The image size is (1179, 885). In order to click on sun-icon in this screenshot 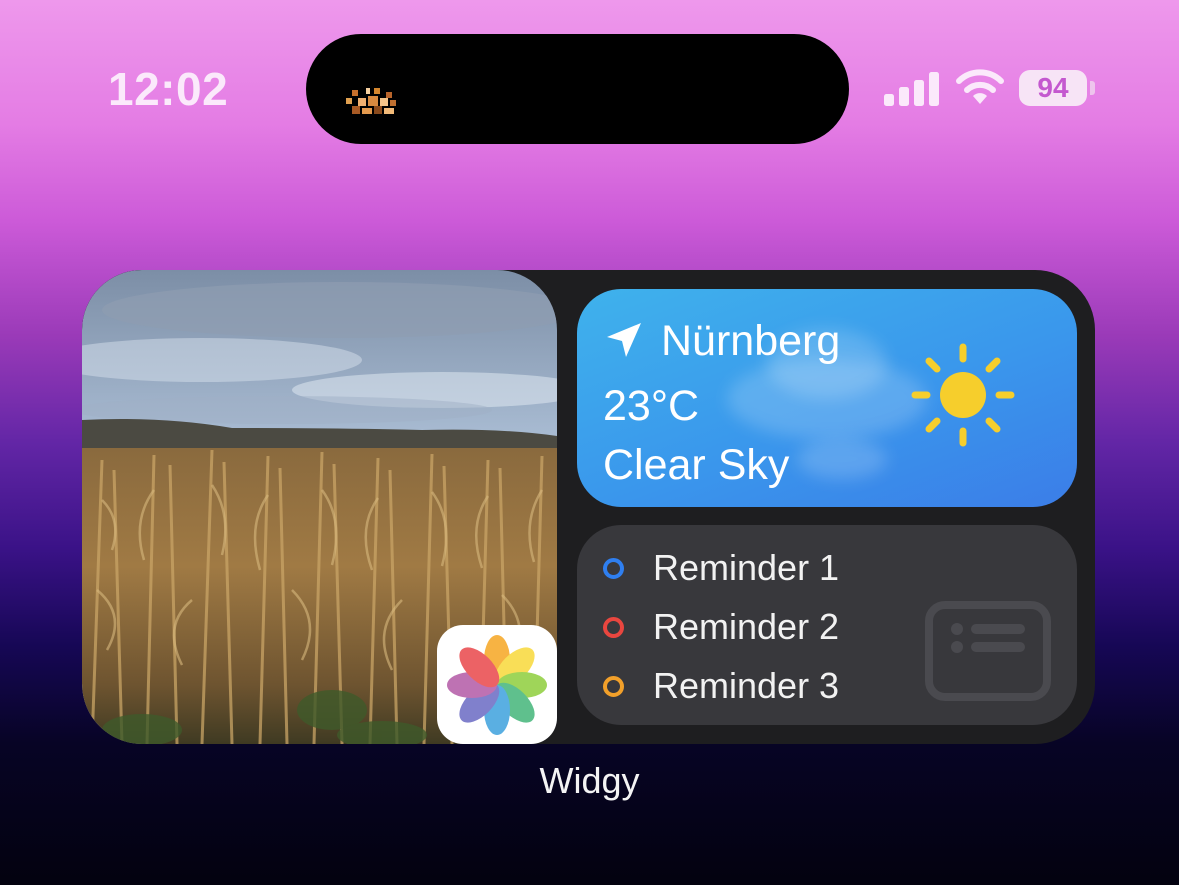, I will do `click(963, 395)`.